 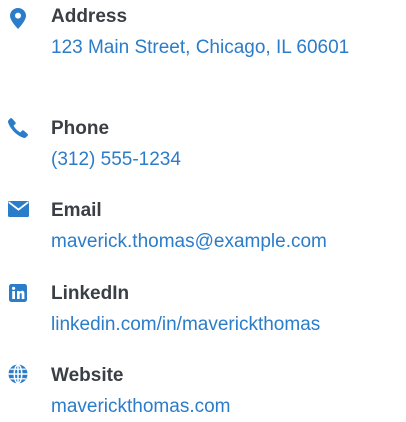 I want to click on map-pin-icon, so click(x=18, y=18).